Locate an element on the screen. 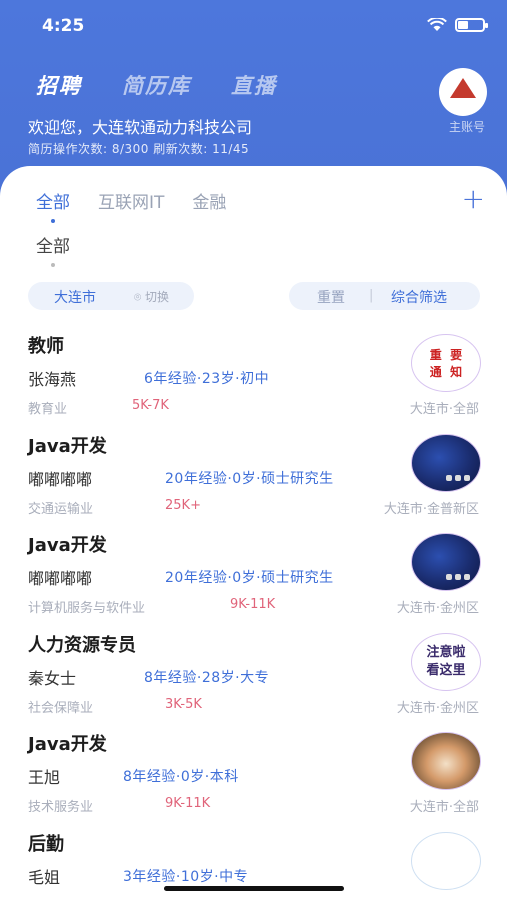 The image size is (507, 900). add-category-icon: + is located at coordinates (473, 198).